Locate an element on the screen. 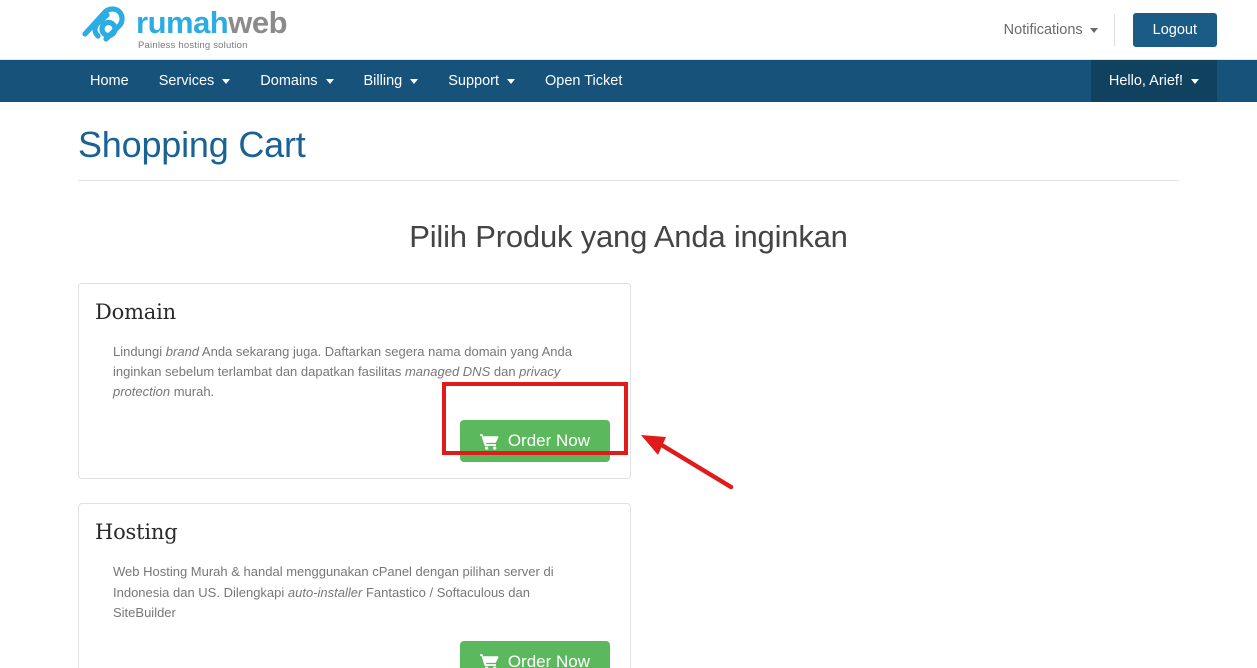 The width and height of the screenshot is (1257, 668). order-now-button-domain: Order Now is located at coordinates (534, 441).